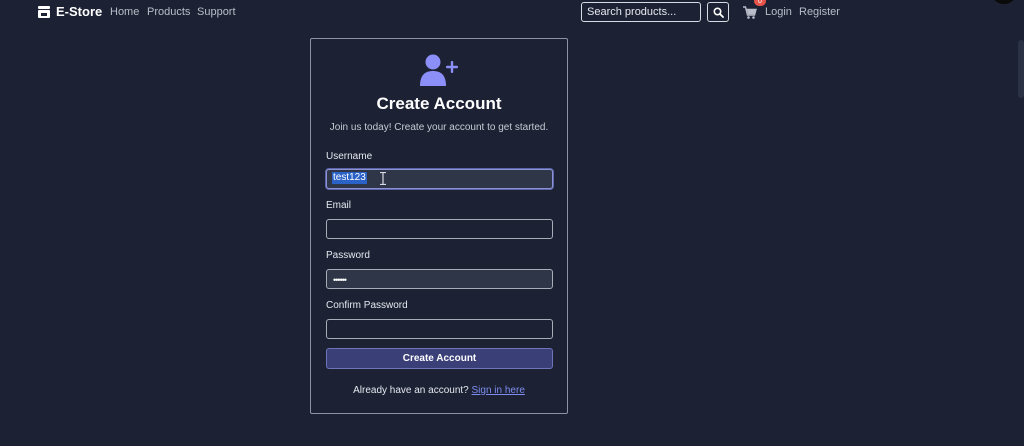  I want to click on password-value: ••••••, so click(340, 280).